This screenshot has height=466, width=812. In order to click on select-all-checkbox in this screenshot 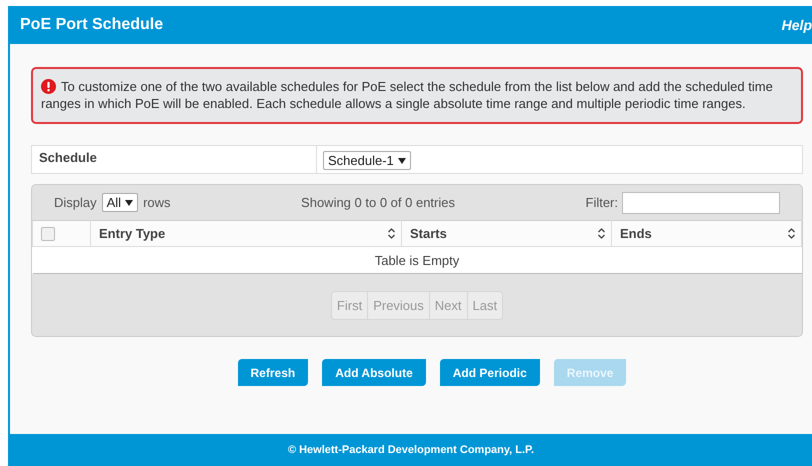, I will do `click(48, 234)`.